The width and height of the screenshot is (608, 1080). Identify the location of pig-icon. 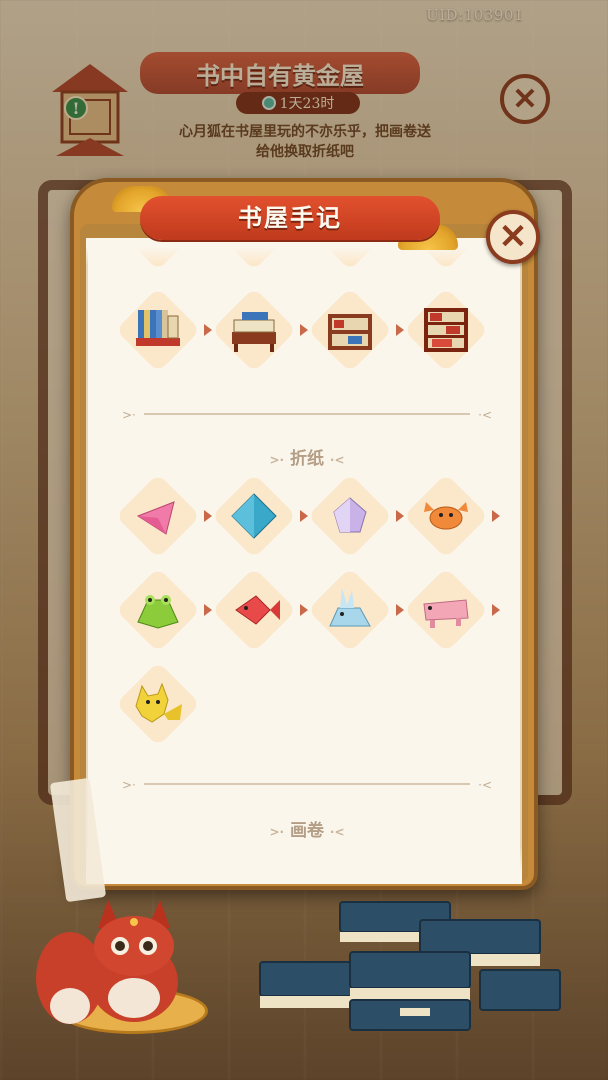
(446, 613).